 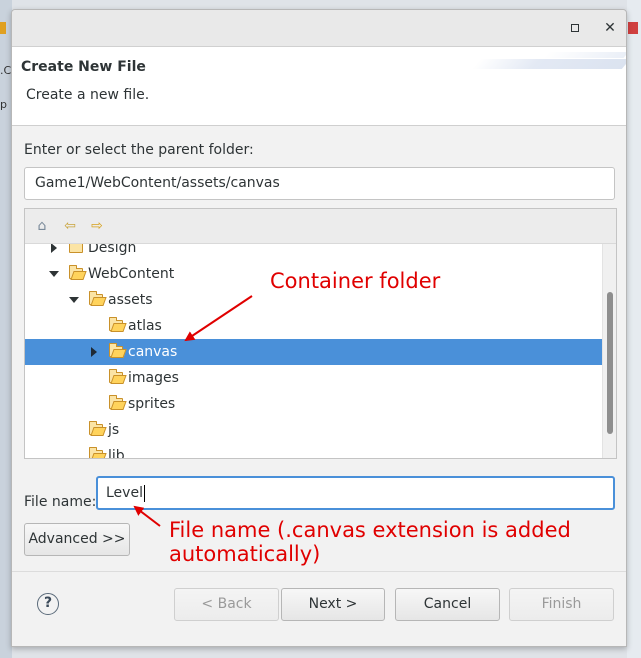 What do you see at coordinates (319, 86) in the screenshot?
I see `wizard-header: Create New File Create a new file.` at bounding box center [319, 86].